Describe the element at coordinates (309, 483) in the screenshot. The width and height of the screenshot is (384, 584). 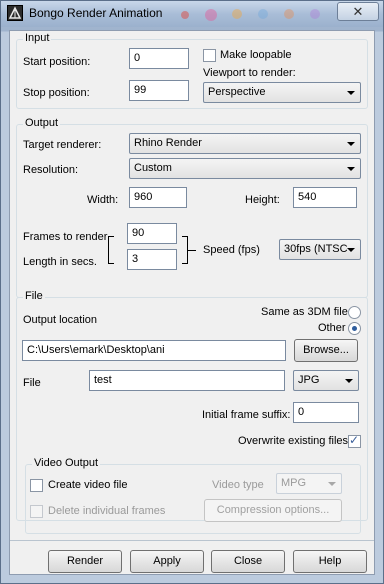
I see `video-type-select: MPG` at that location.